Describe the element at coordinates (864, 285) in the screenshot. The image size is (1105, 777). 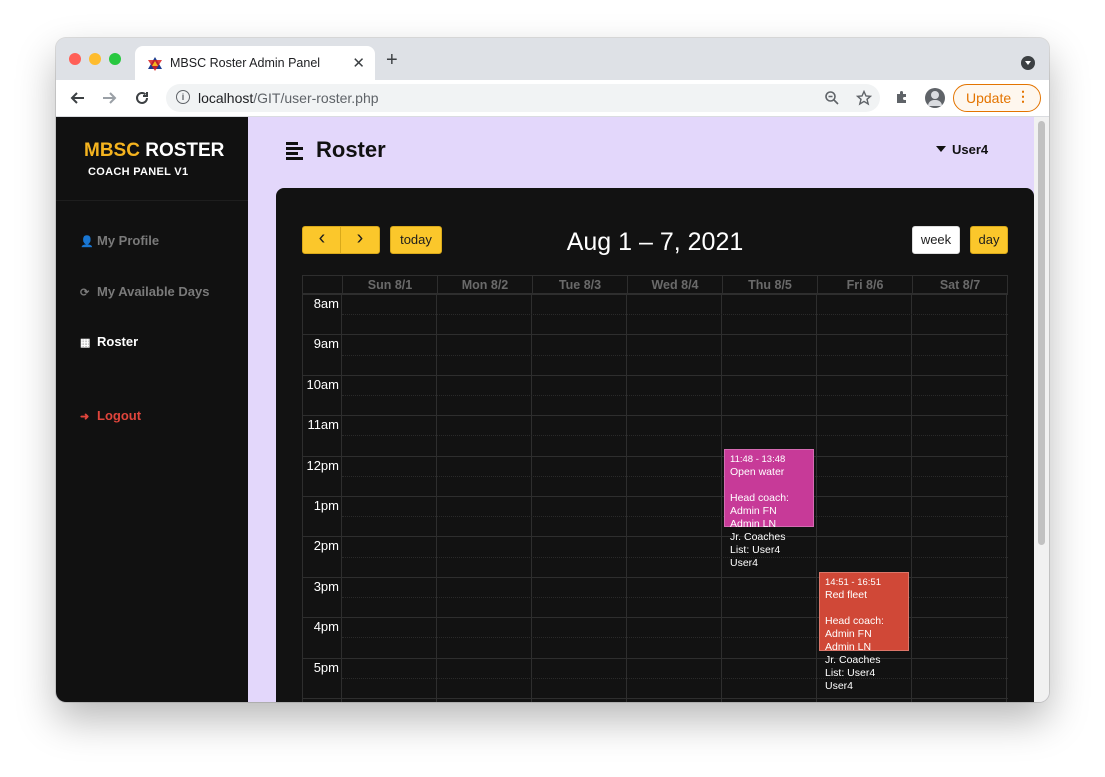
I see `day-header: Fri 8/6` at that location.